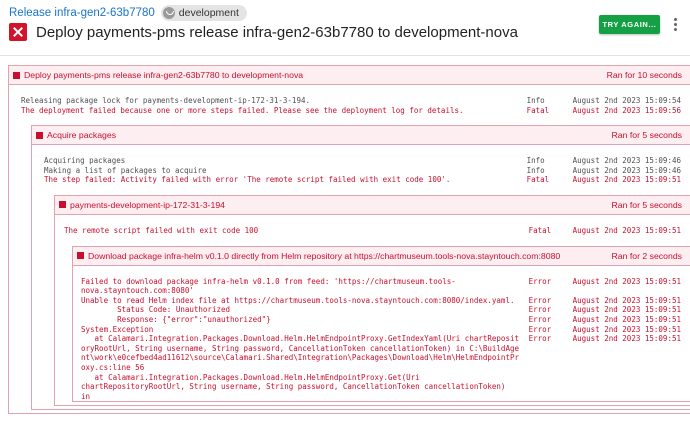  Describe the element at coordinates (543, 387) in the screenshot. I see `log-level` at that location.